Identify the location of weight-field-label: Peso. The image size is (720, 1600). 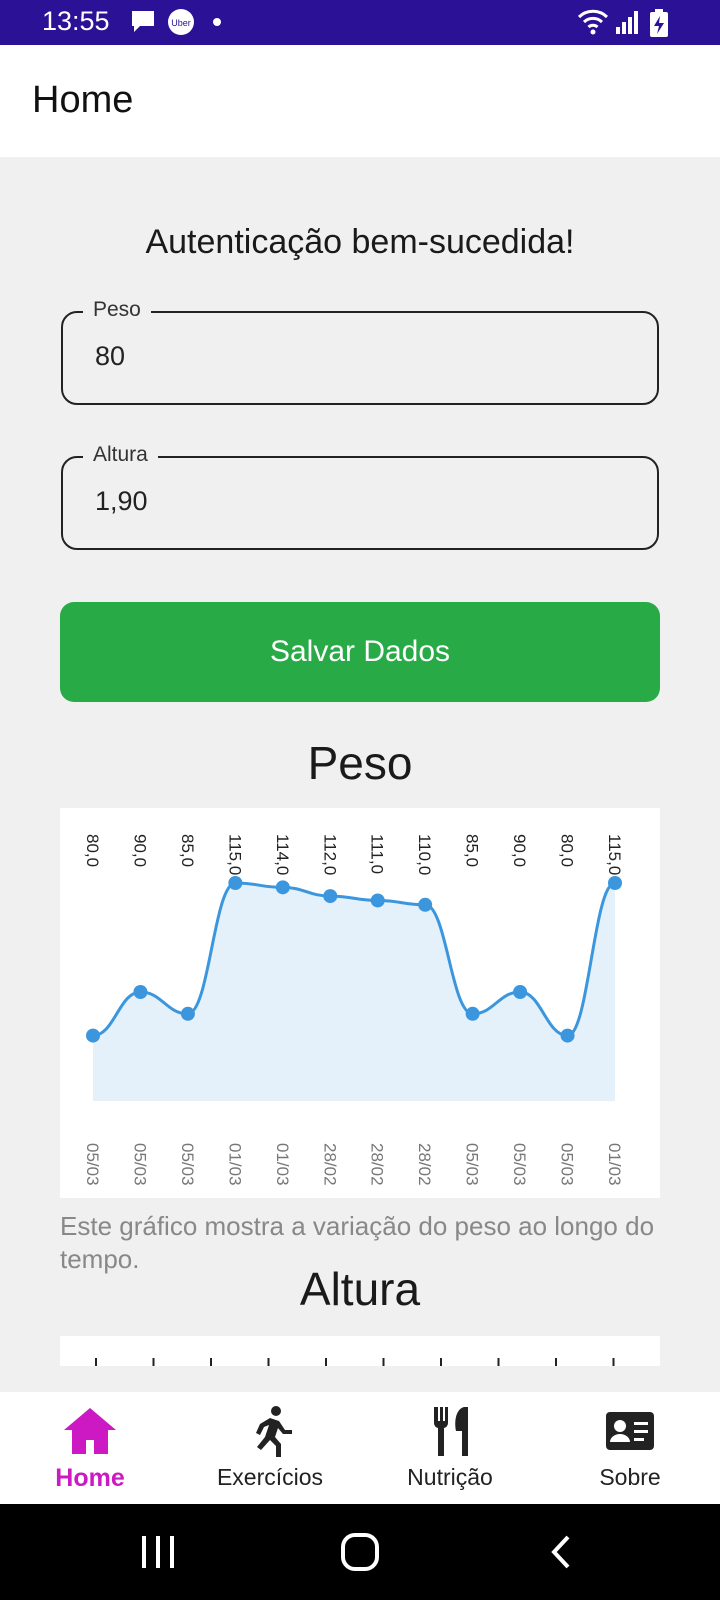
(117, 310).